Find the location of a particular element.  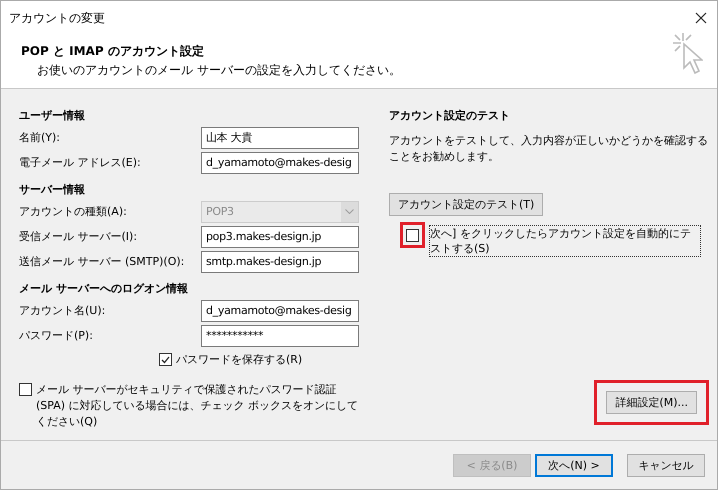

field-label: 受信メール サーバー(I): is located at coordinates (78, 236).